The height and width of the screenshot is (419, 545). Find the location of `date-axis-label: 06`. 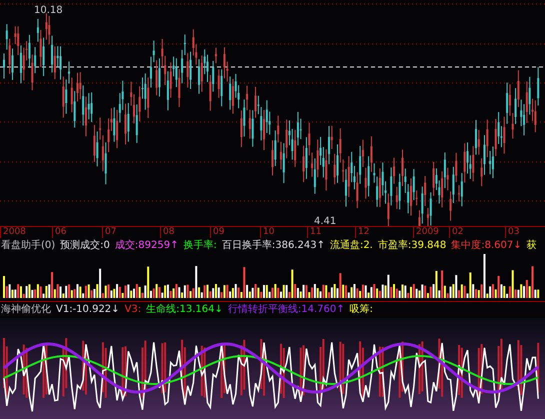

date-axis-label: 06 is located at coordinates (59, 232).